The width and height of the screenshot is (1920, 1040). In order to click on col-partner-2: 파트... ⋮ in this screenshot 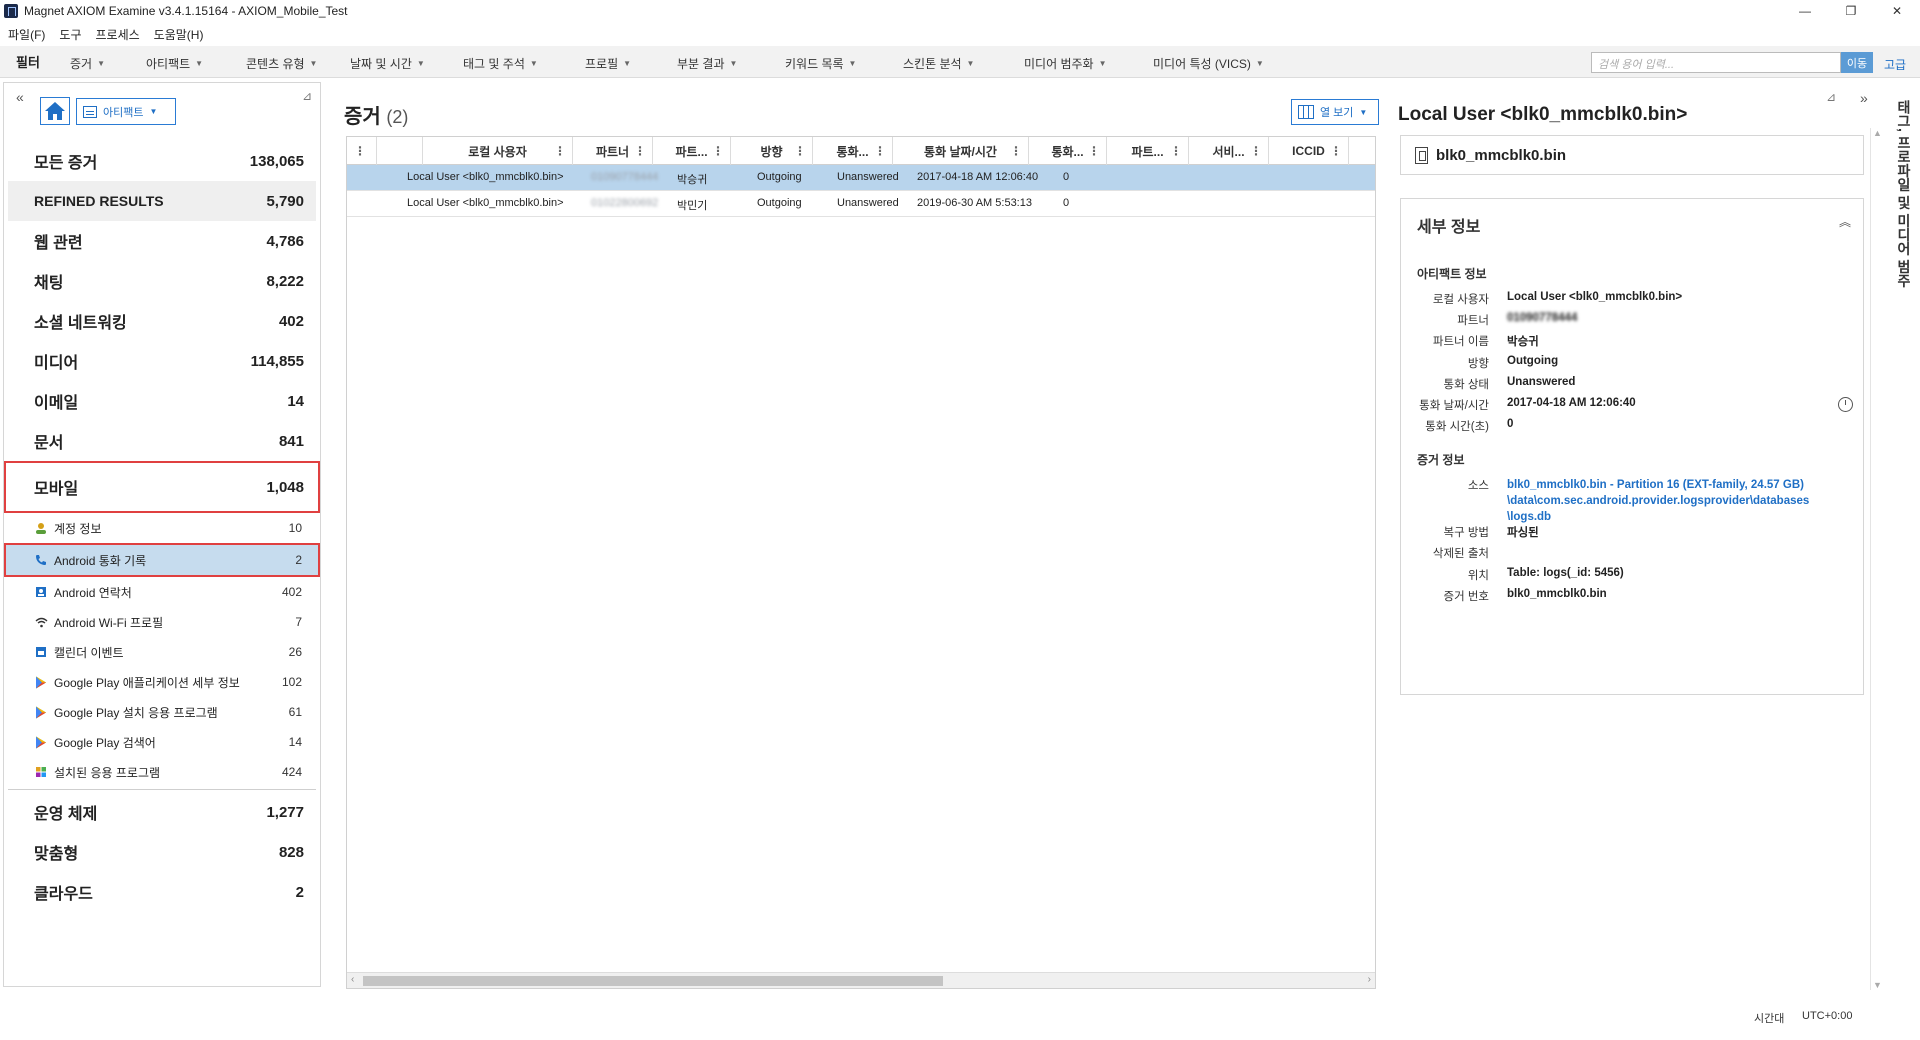, I will do `click(1148, 151)`.